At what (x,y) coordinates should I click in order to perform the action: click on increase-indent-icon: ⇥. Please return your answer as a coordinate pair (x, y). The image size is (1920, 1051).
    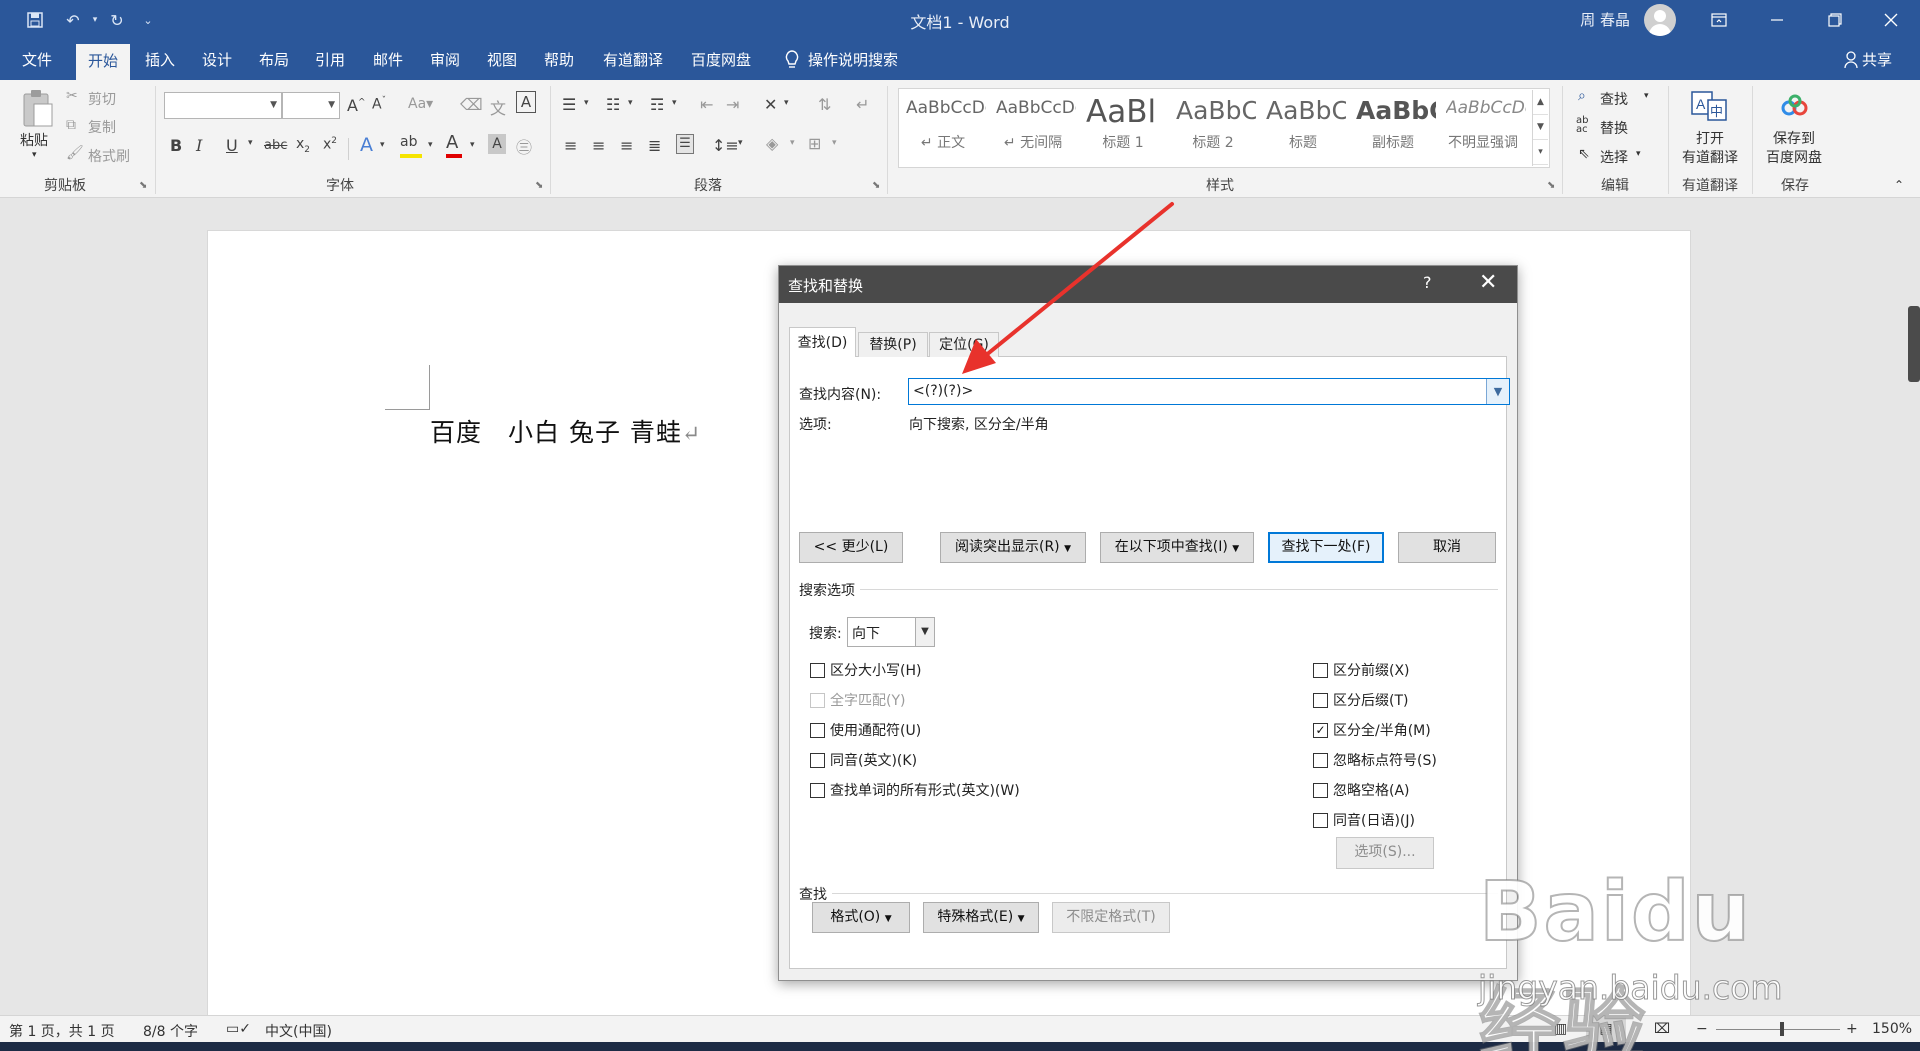
    Looking at the image, I should click on (732, 104).